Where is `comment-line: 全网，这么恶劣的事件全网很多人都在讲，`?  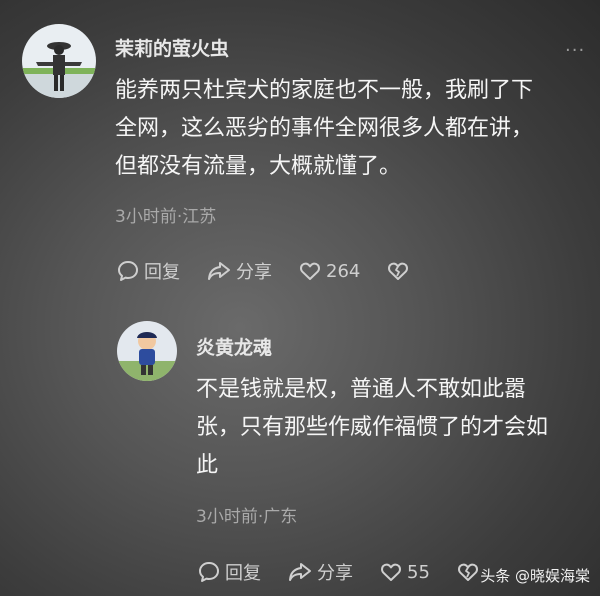
comment-line: 全网，这么恶劣的事件全网很多人都在讲， is located at coordinates (324, 128).